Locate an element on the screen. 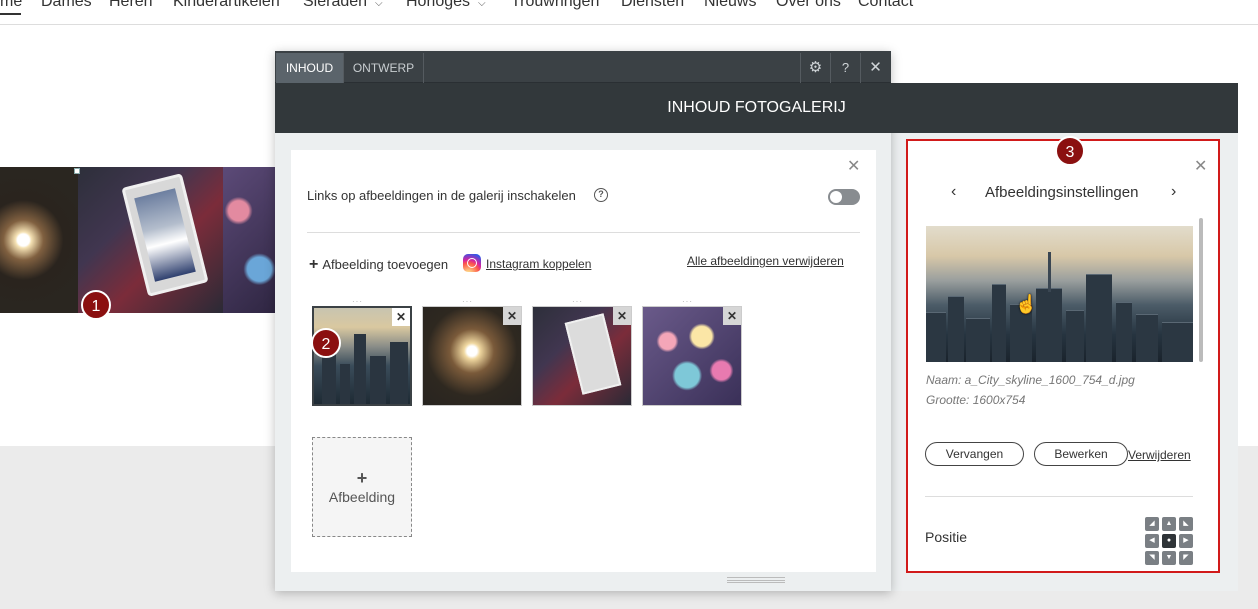  image-name: Naam: a_City_skyline_1600_754_d.jpg is located at coordinates (1030, 380).